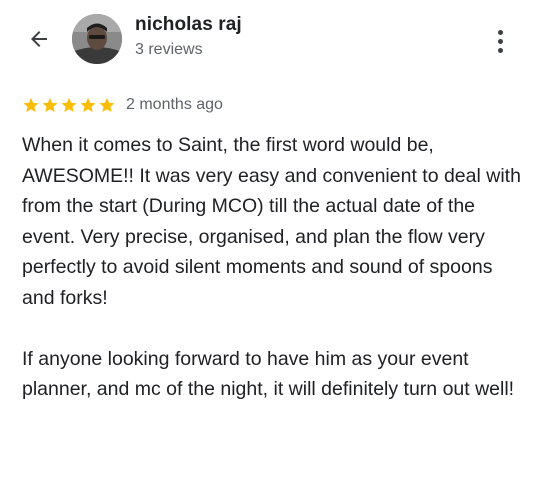  What do you see at coordinates (122, 105) in the screenshot?
I see `rating-row: 2 months ago` at bounding box center [122, 105].